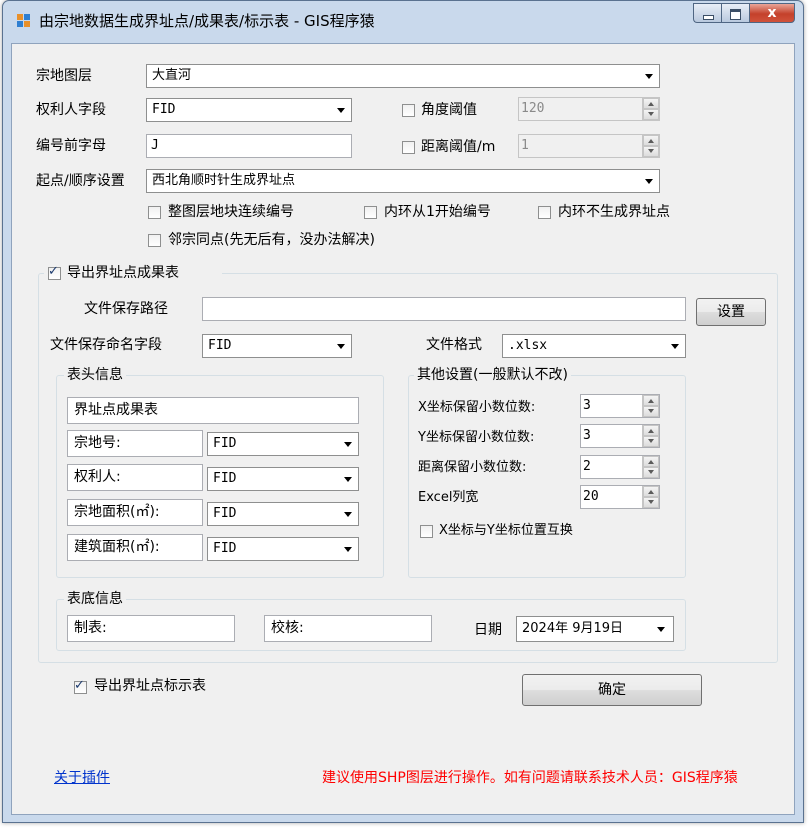 This screenshot has width=810, height=829. Describe the element at coordinates (454, 345) in the screenshot. I see `file-format-label: 文件格式` at that location.